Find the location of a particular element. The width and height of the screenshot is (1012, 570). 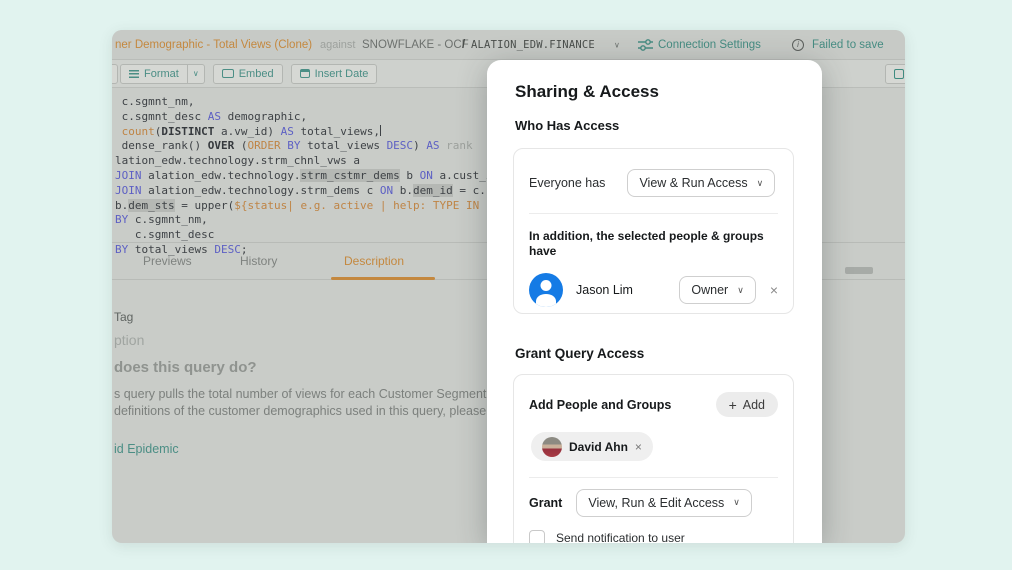

add-people-label: Add People and Groups is located at coordinates (600, 404).